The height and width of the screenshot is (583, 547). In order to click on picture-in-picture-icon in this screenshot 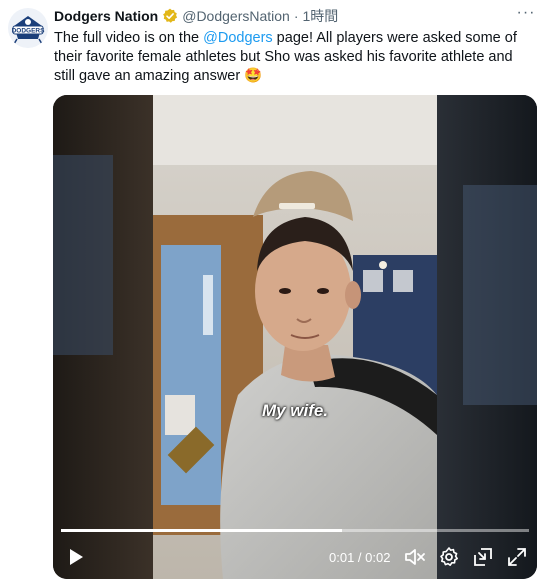, I will do `click(483, 557)`.